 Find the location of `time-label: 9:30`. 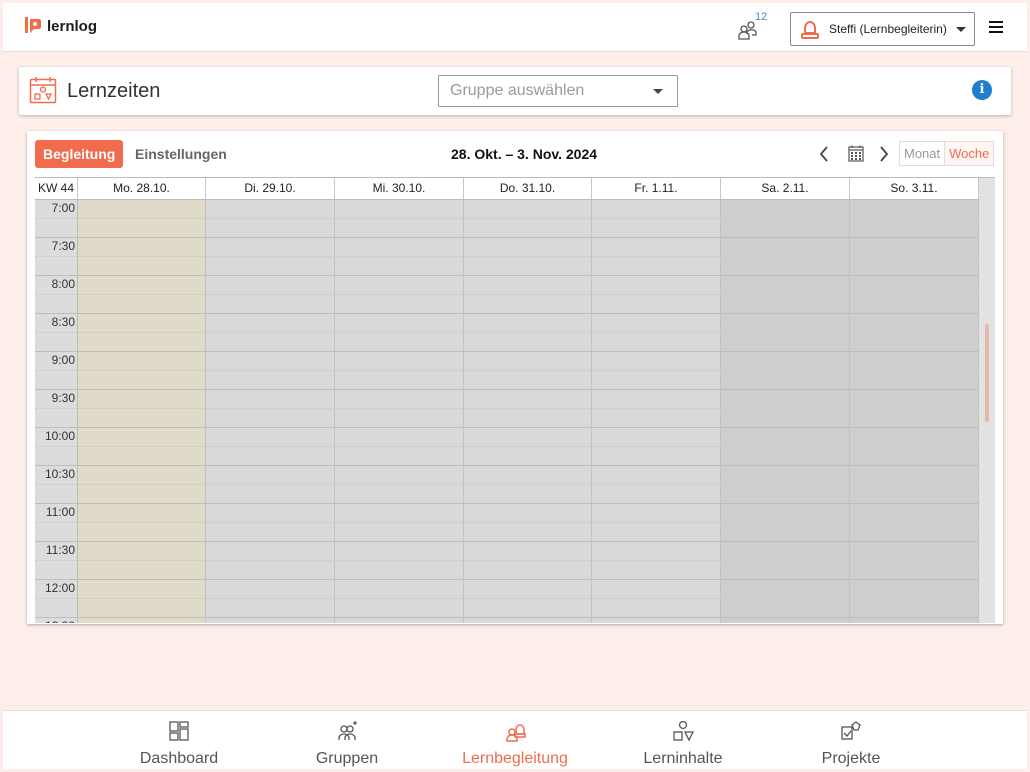

time-label: 9:30 is located at coordinates (63, 398).